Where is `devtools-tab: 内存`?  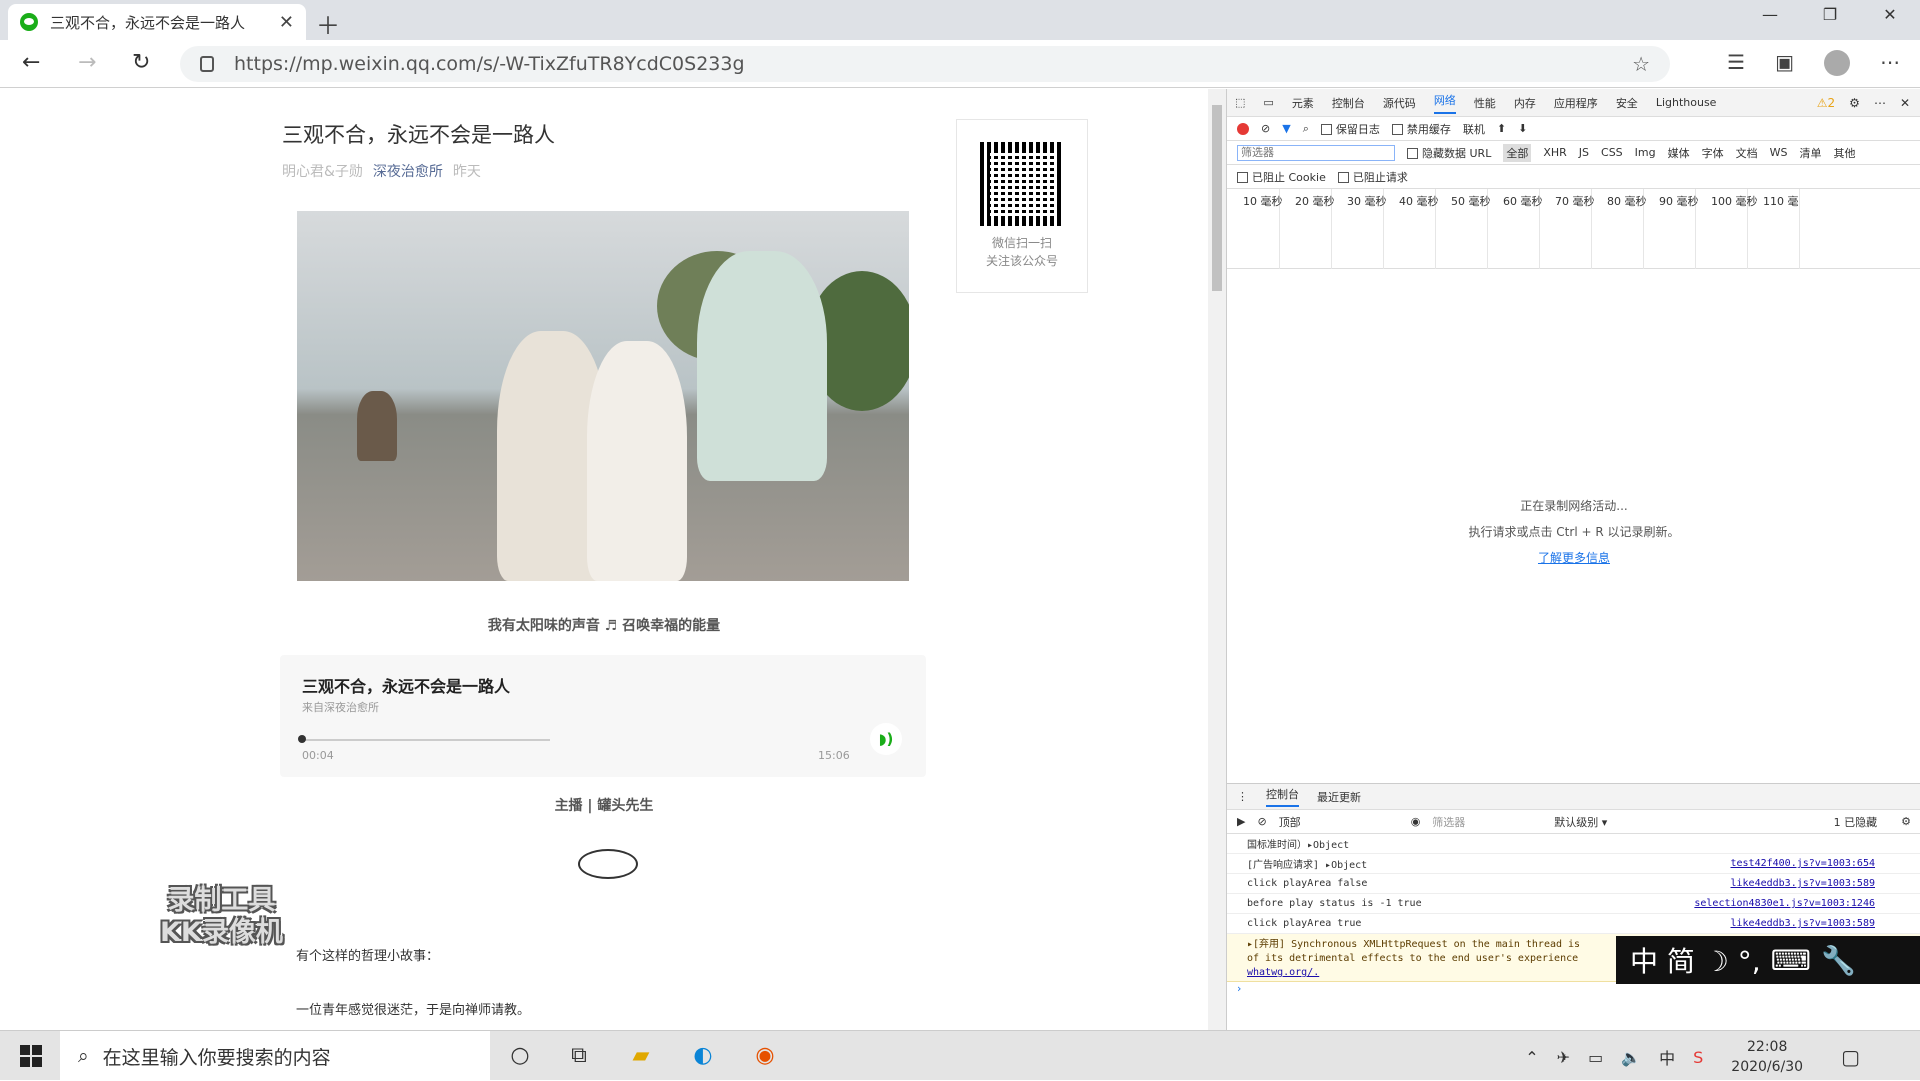
devtools-tab: 内存 is located at coordinates (1525, 103).